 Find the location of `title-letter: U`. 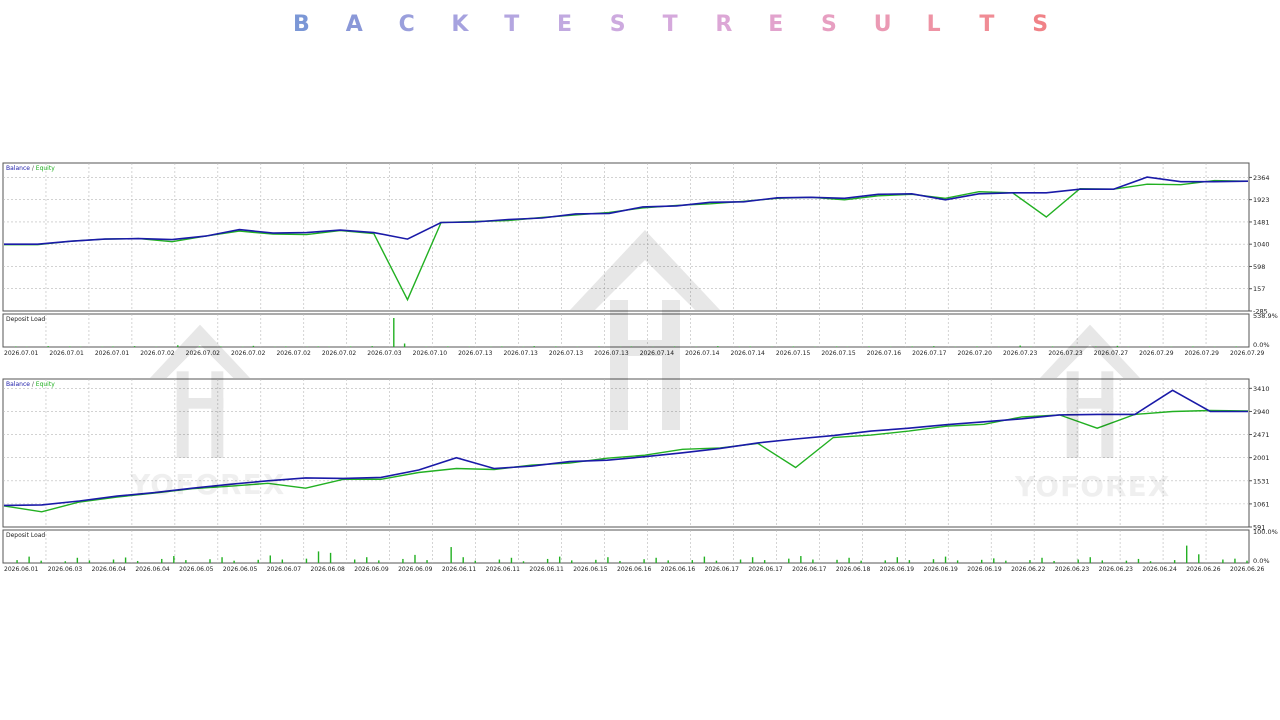

title-letter: U is located at coordinates (882, 24).